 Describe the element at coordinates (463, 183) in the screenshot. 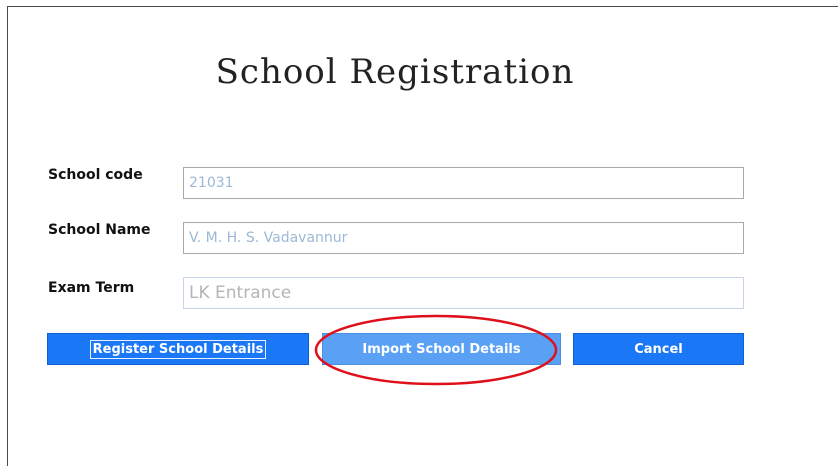

I see `school-code-field` at that location.